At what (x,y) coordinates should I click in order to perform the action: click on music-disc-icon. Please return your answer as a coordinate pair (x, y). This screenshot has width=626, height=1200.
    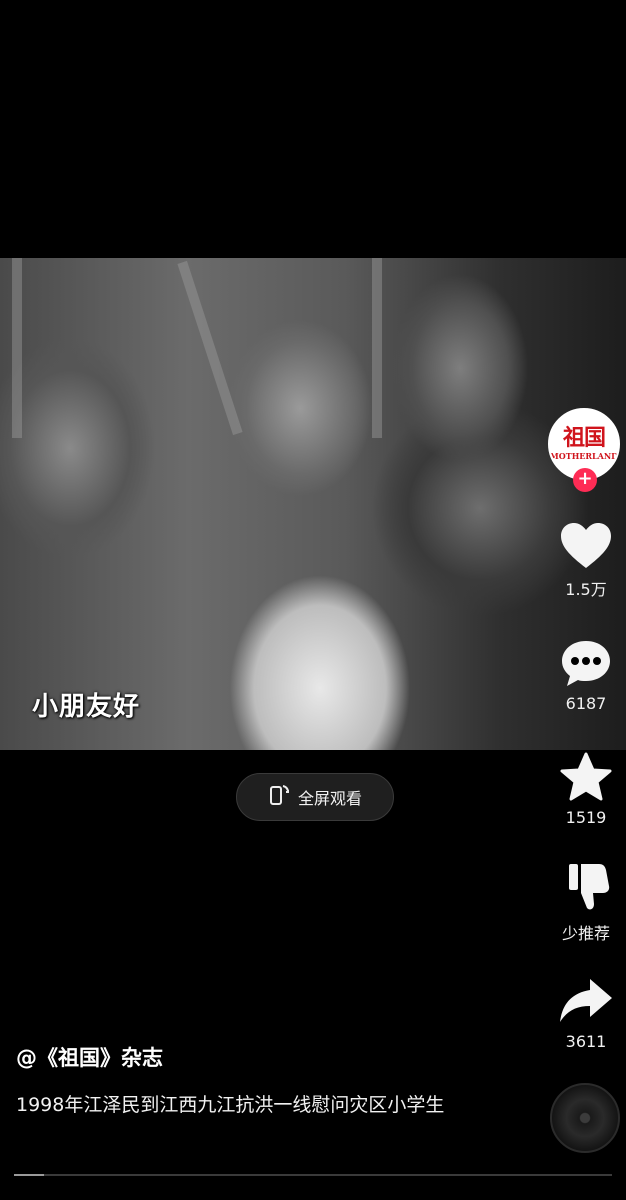
    Looking at the image, I should click on (585, 1118).